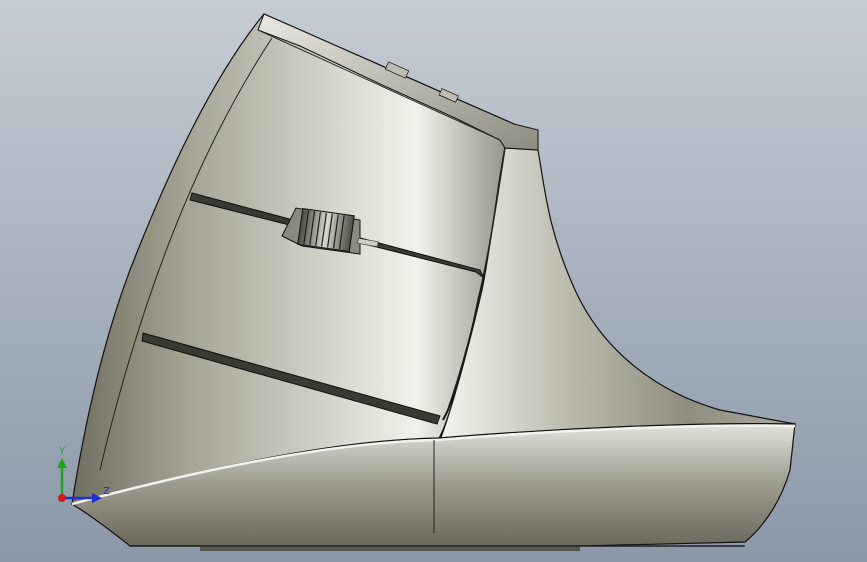  Describe the element at coordinates (390, 549) in the screenshot. I see `base-foot` at that location.